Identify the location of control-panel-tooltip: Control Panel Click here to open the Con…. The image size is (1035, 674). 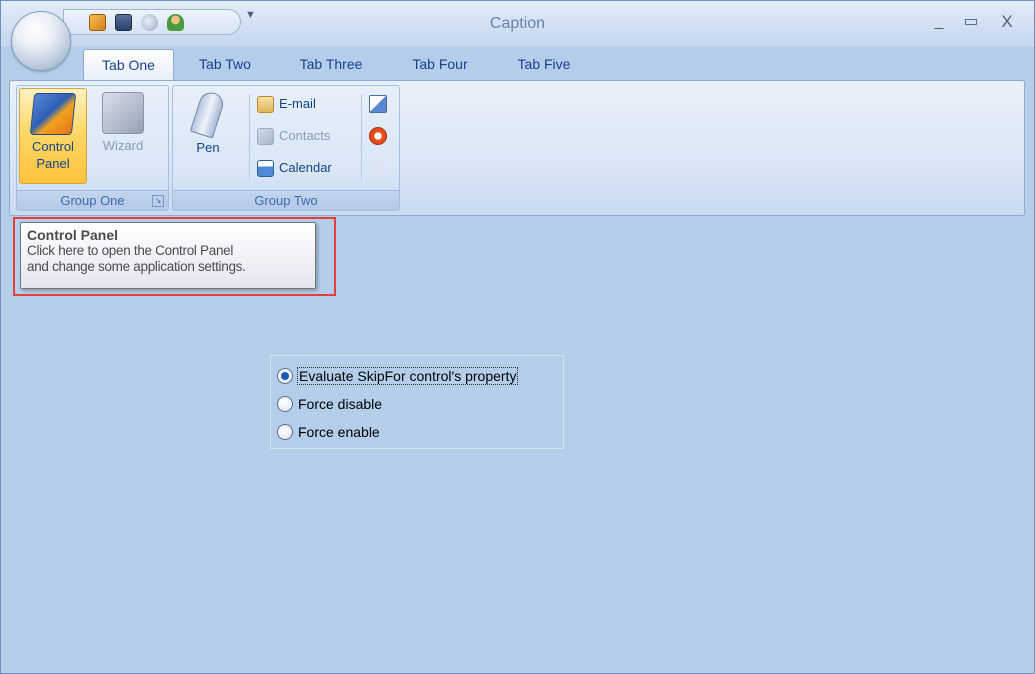
(168, 255).